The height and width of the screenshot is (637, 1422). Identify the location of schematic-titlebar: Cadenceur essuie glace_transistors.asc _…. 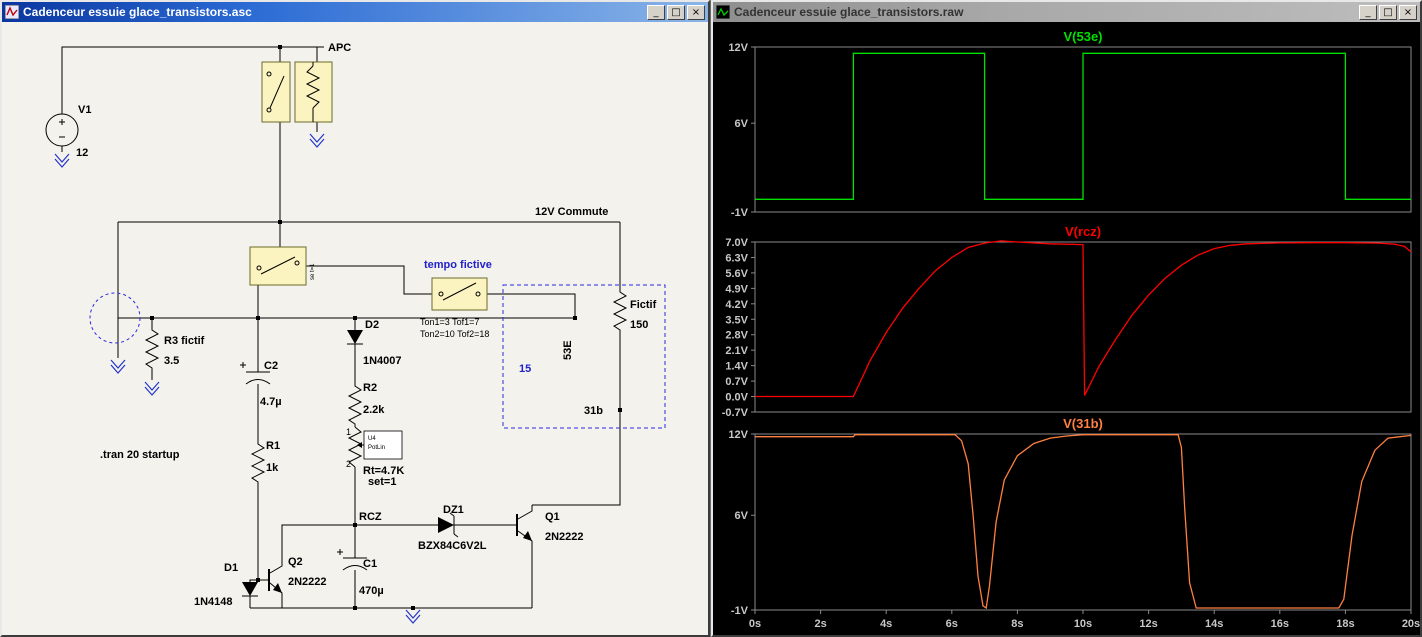
(355, 12).